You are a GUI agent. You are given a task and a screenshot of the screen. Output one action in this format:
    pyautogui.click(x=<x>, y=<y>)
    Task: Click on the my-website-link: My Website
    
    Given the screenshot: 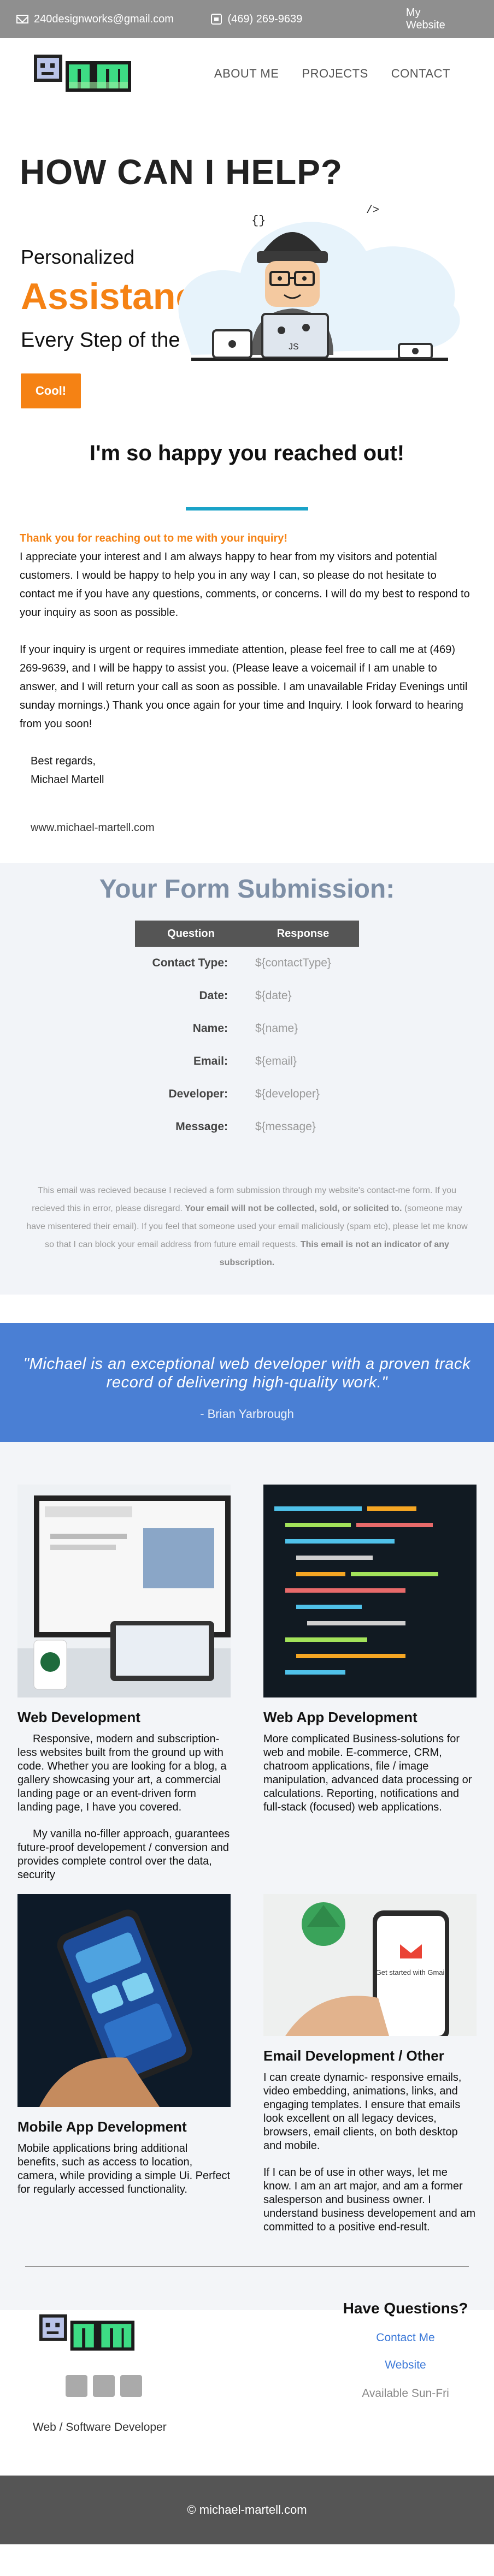 What is the action you would take?
    pyautogui.click(x=434, y=19)
    